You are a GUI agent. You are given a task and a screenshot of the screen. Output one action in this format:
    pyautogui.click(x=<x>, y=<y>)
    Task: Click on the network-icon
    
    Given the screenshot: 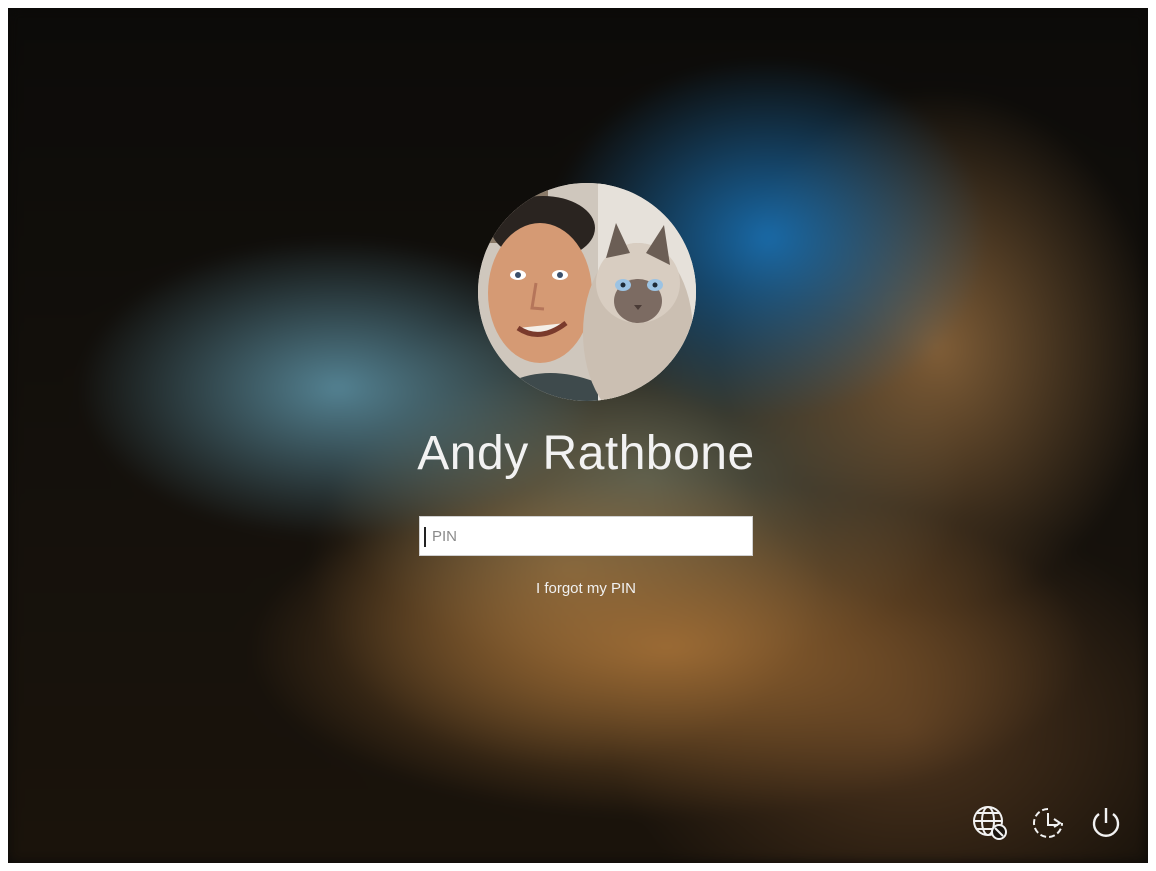 What is the action you would take?
    pyautogui.click(x=990, y=823)
    